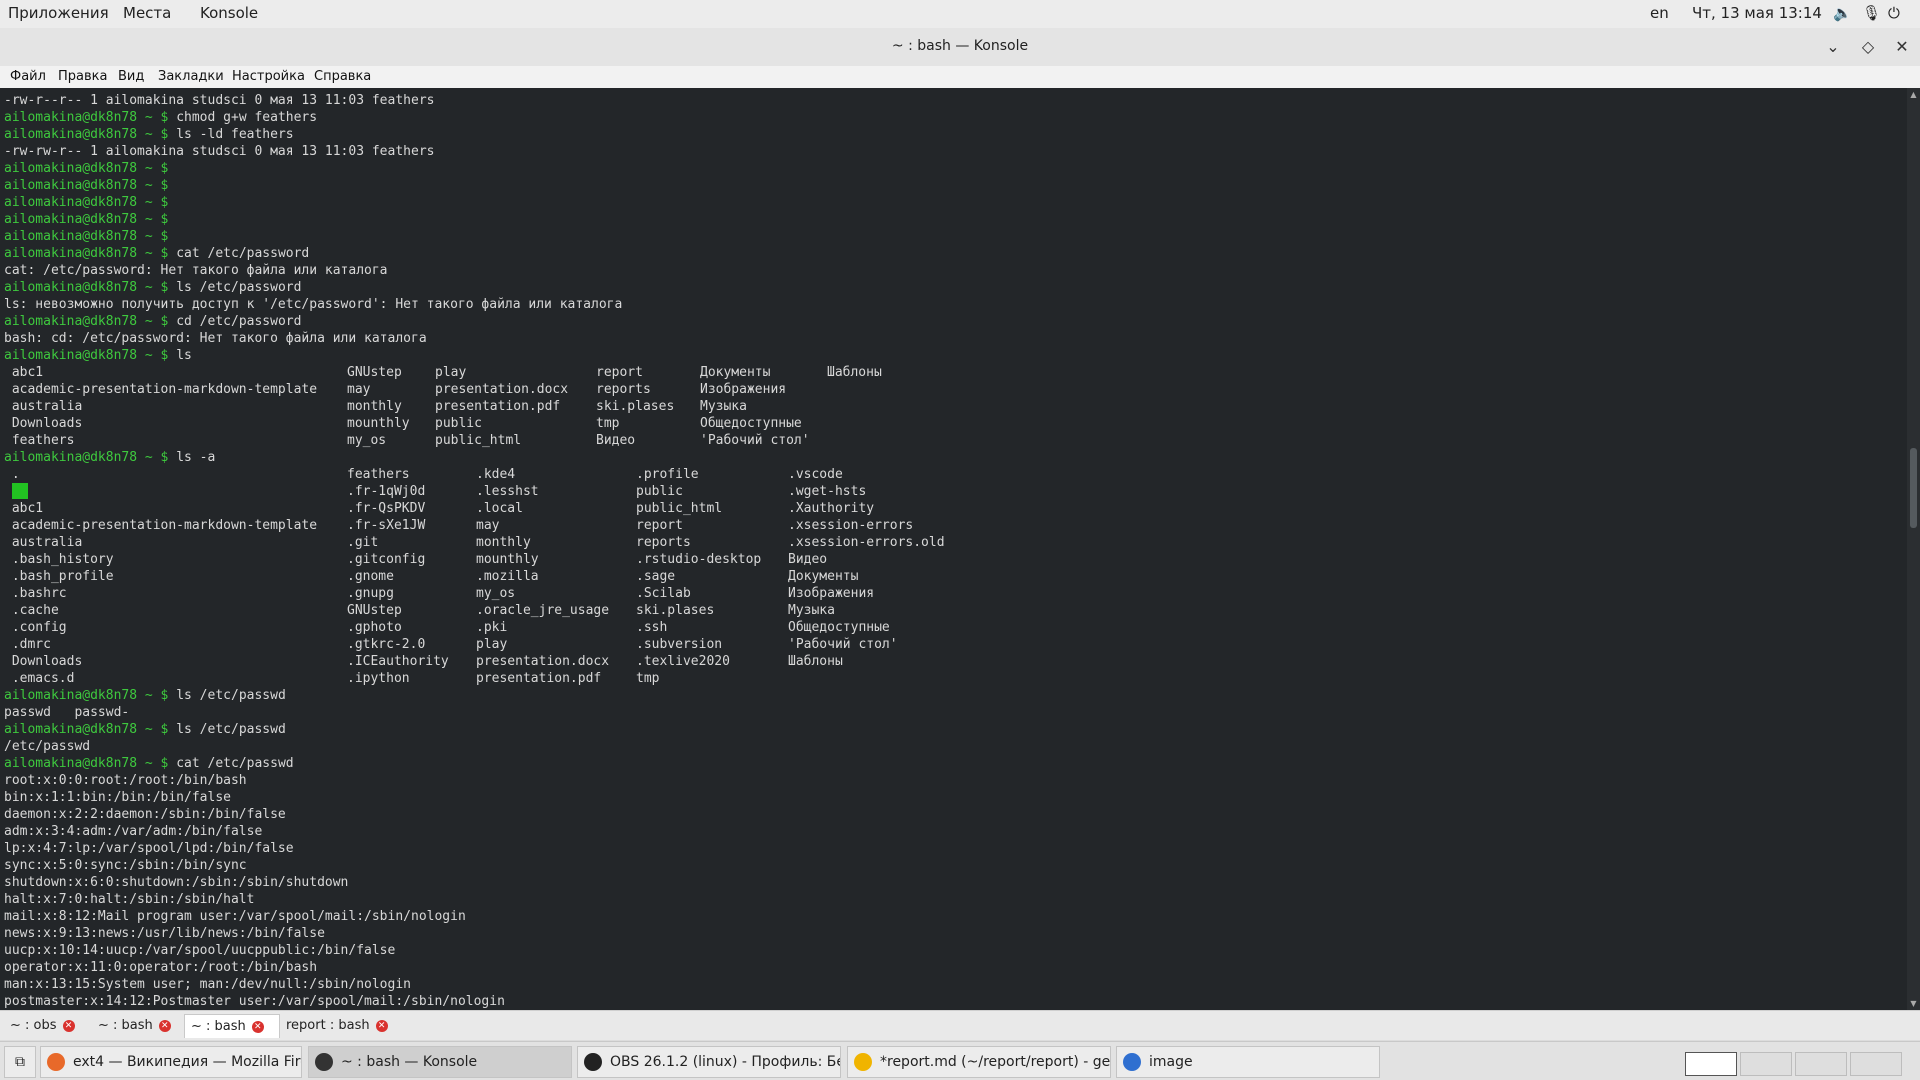  What do you see at coordinates (20, 491) in the screenshot?
I see `terminal-cursor` at bounding box center [20, 491].